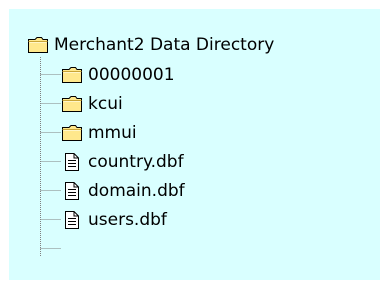  I want to click on tree-item-users-dbf: users.dbf, so click(114, 220).